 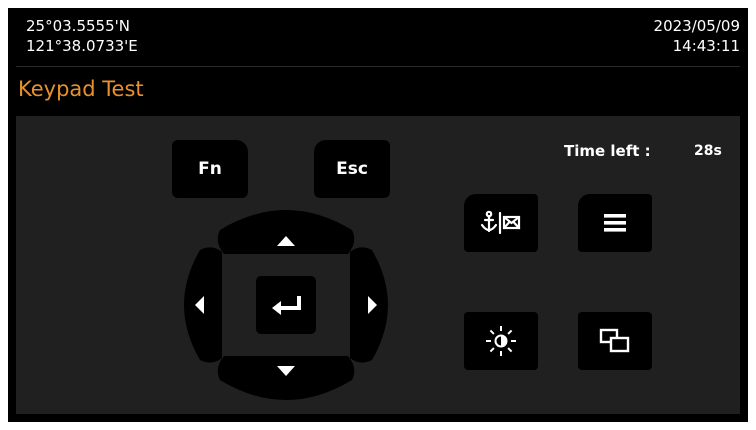 What do you see at coordinates (81, 89) in the screenshot?
I see `page-title: Keypad Test` at bounding box center [81, 89].